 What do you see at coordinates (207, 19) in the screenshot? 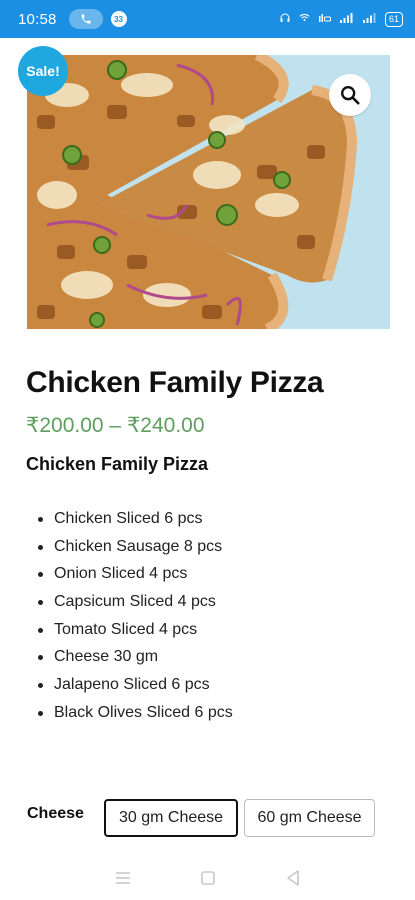
I see `status-bar: 10:58 33 61` at bounding box center [207, 19].